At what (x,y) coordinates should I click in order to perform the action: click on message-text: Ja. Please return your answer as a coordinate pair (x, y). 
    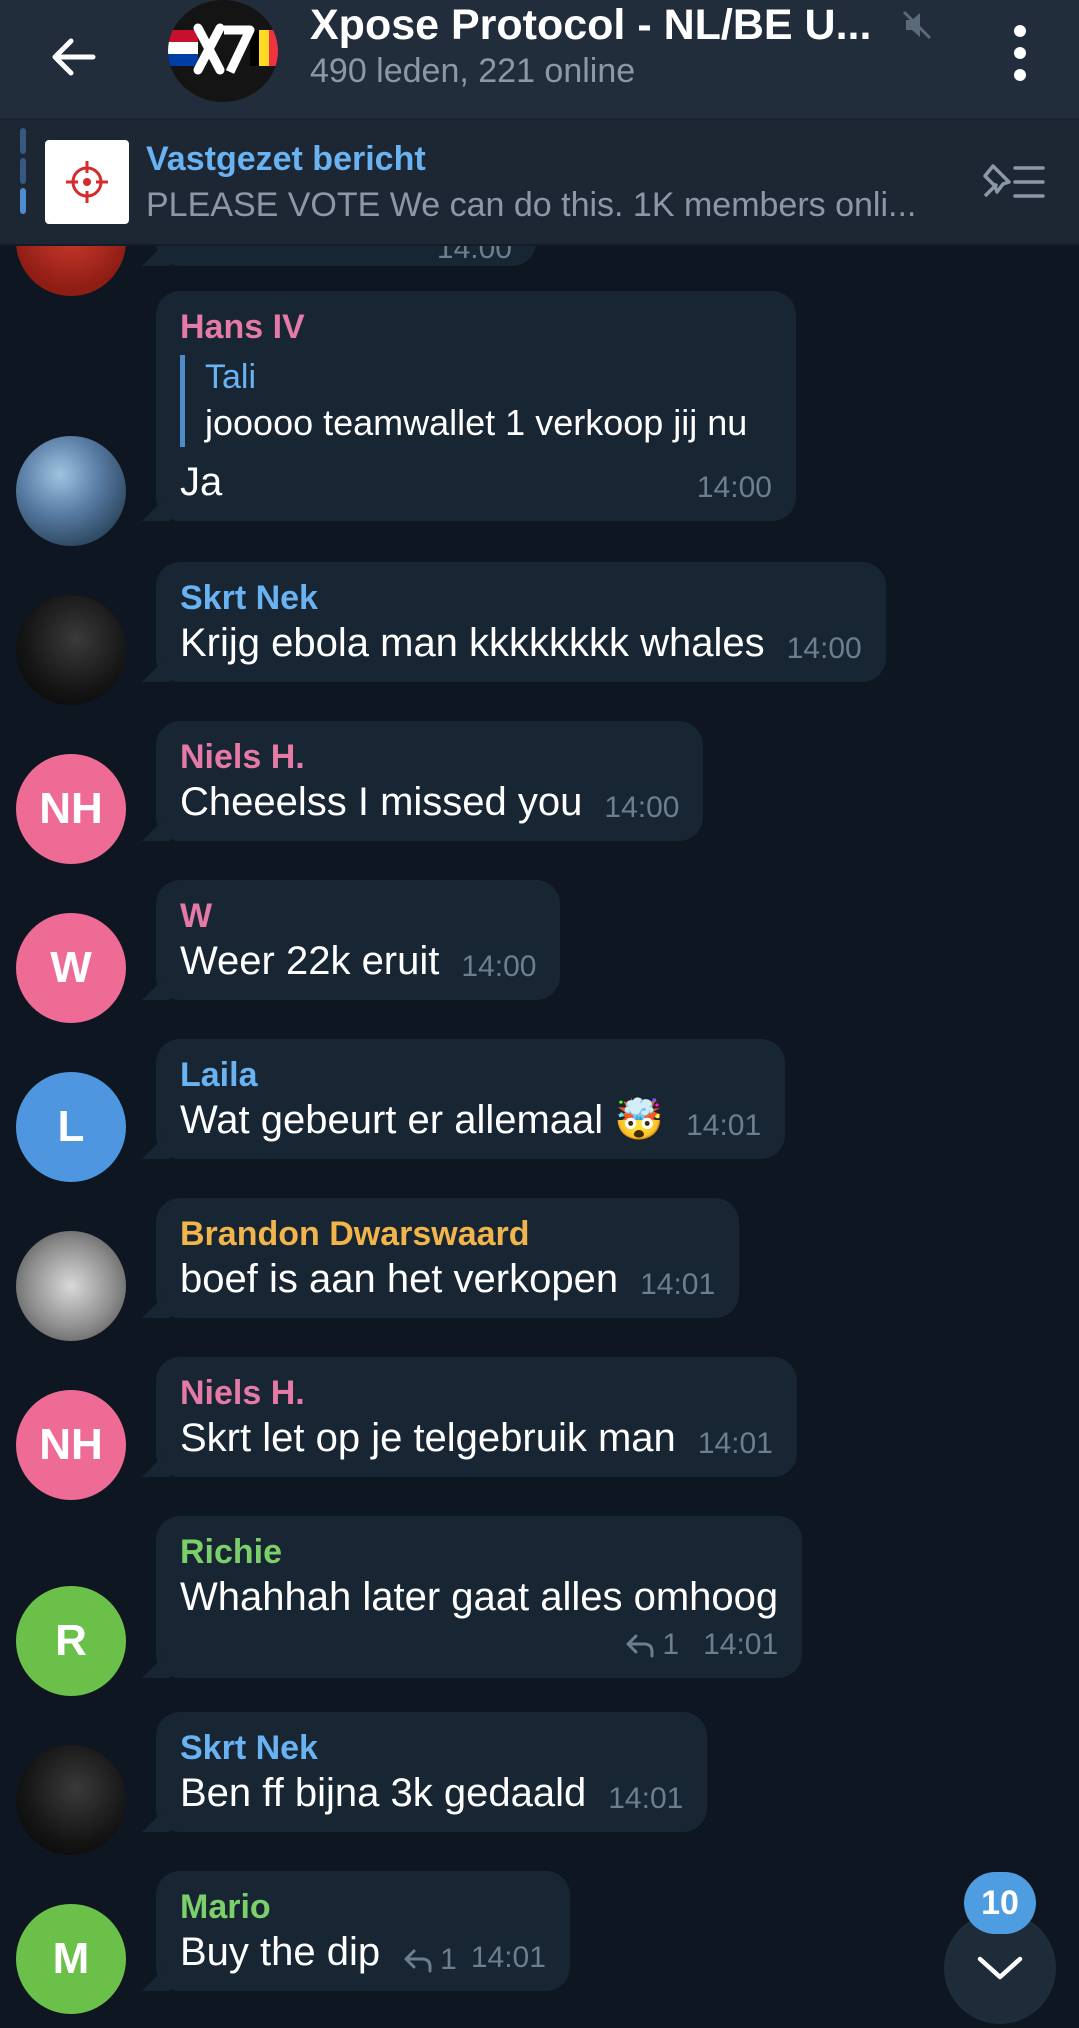
    Looking at the image, I should click on (201, 482).